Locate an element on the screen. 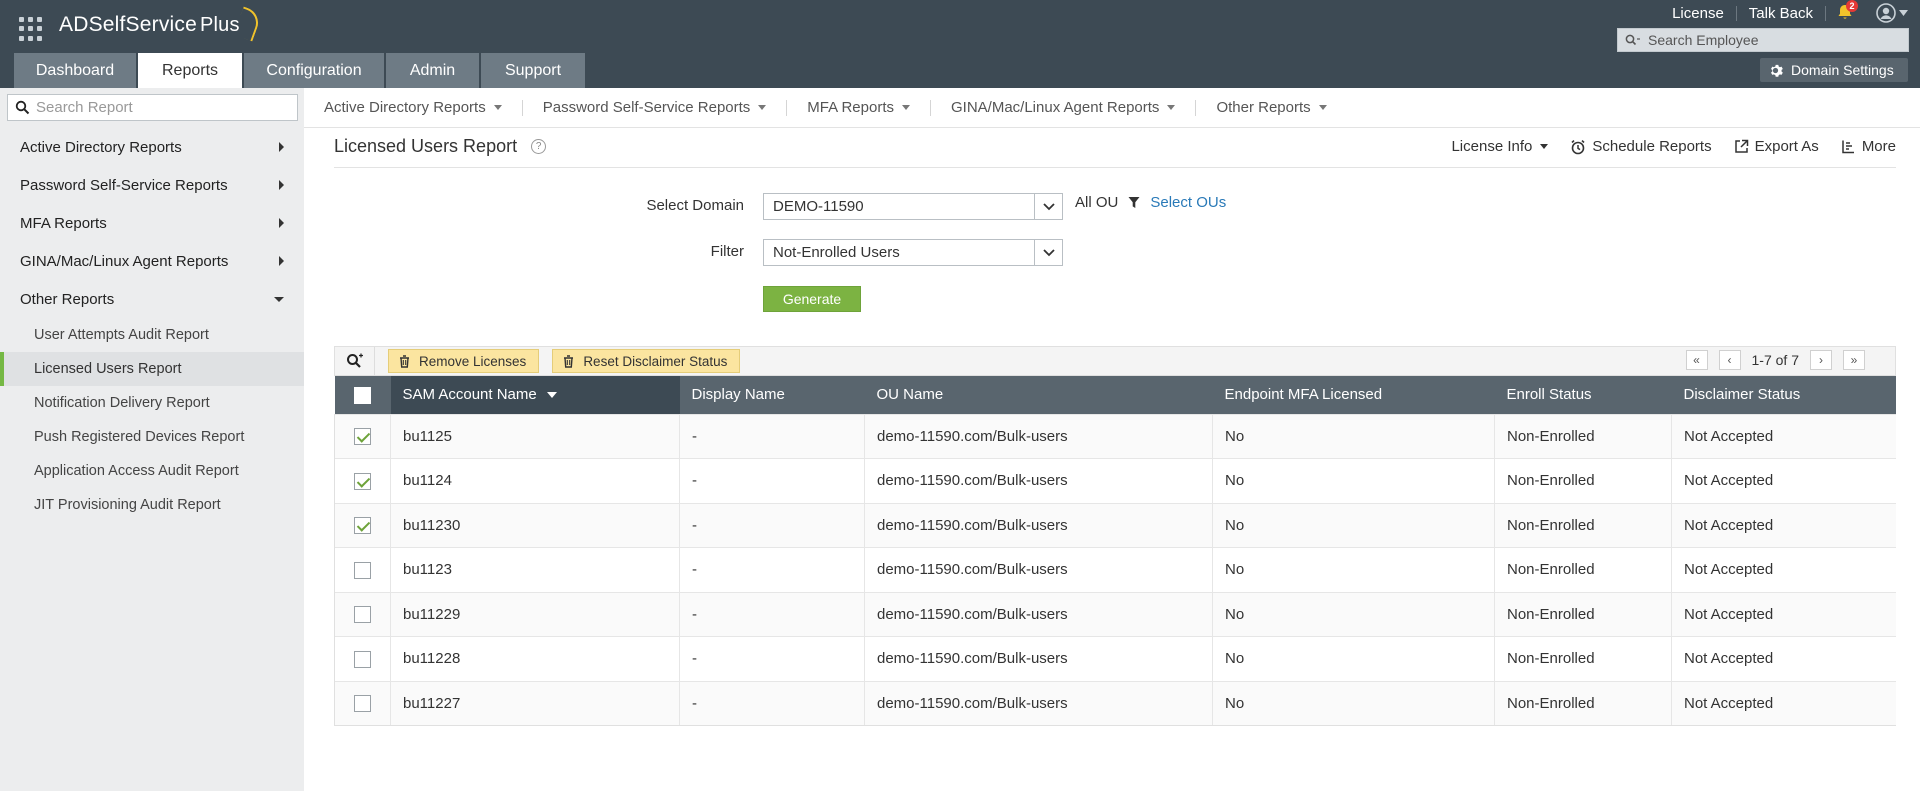  sidebar-subitem-user-attempts-audit: User Attempts Audit Report is located at coordinates (152, 335).